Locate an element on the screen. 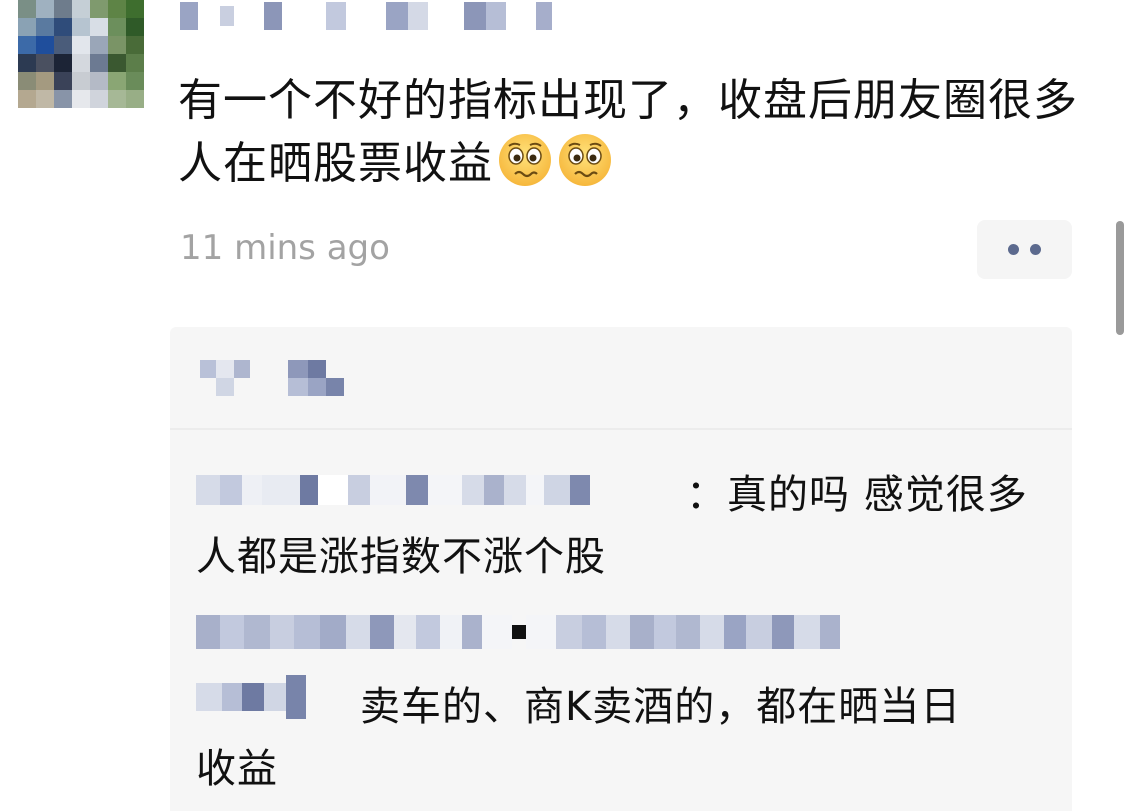 This screenshot has height=811, width=1134. author-avatar is located at coordinates (81, 54).